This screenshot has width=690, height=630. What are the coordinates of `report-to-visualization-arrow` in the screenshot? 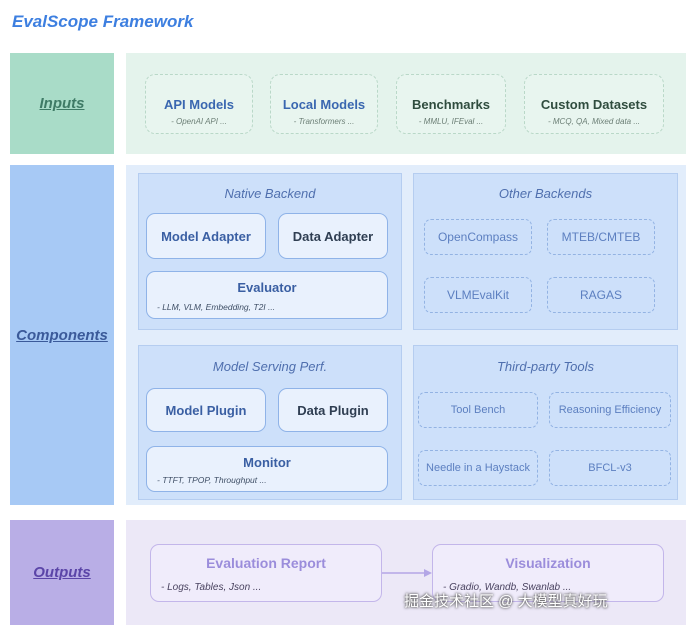 It's located at (407, 573).